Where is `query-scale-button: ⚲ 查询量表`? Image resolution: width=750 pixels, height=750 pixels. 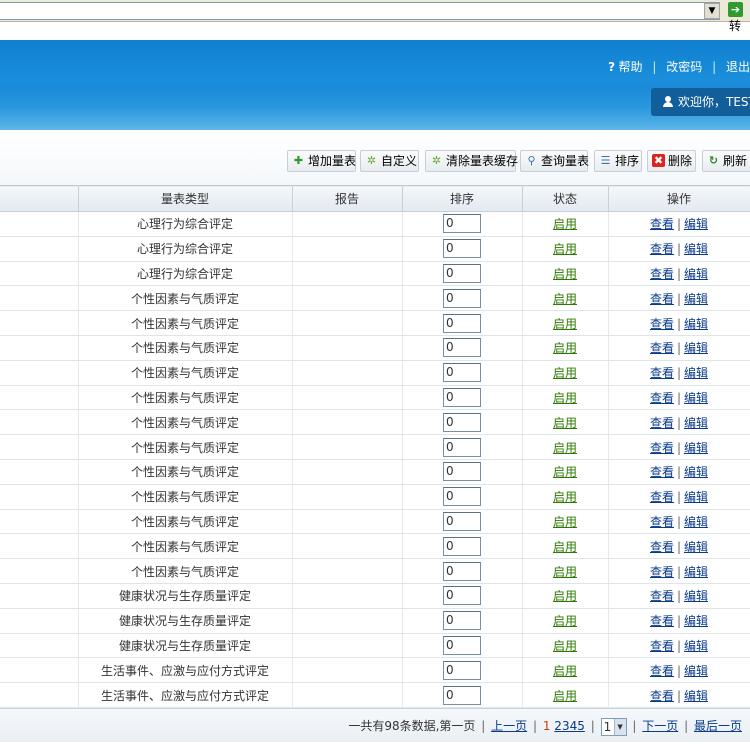 query-scale-button: ⚲ 查询量表 is located at coordinates (554, 161).